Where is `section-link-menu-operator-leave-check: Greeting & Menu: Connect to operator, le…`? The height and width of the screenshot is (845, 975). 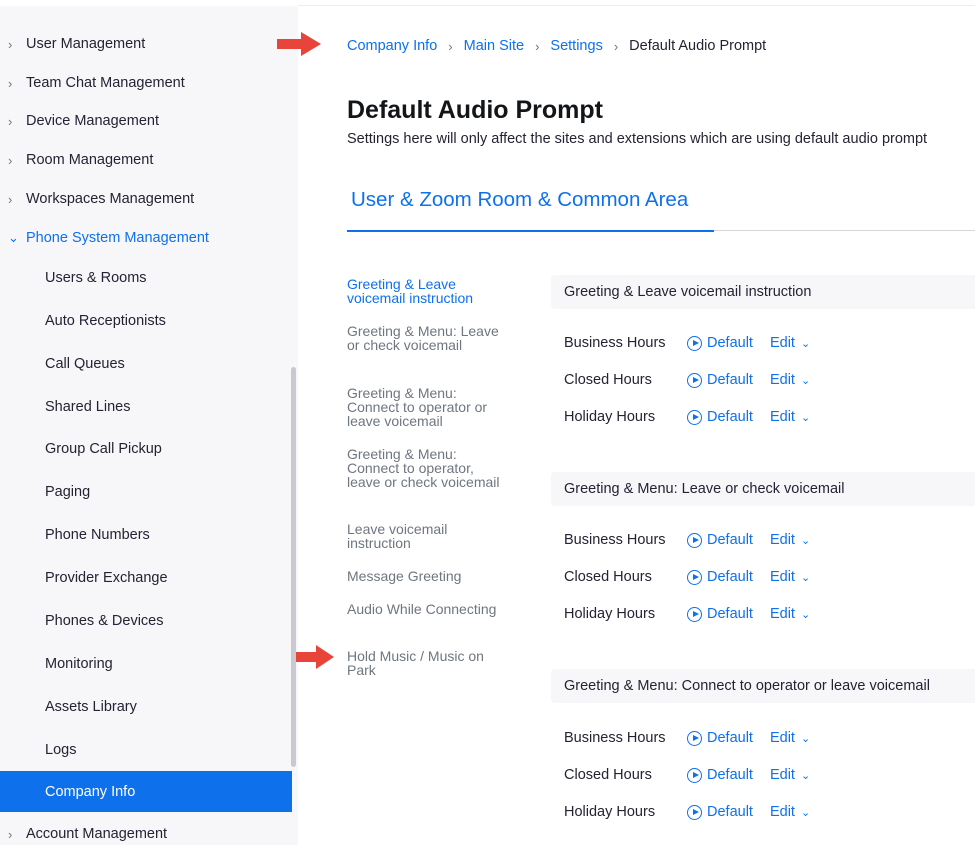
section-link-menu-operator-leave-check: Greeting & Menu: Connect to operator, le… is located at coordinates (427, 468).